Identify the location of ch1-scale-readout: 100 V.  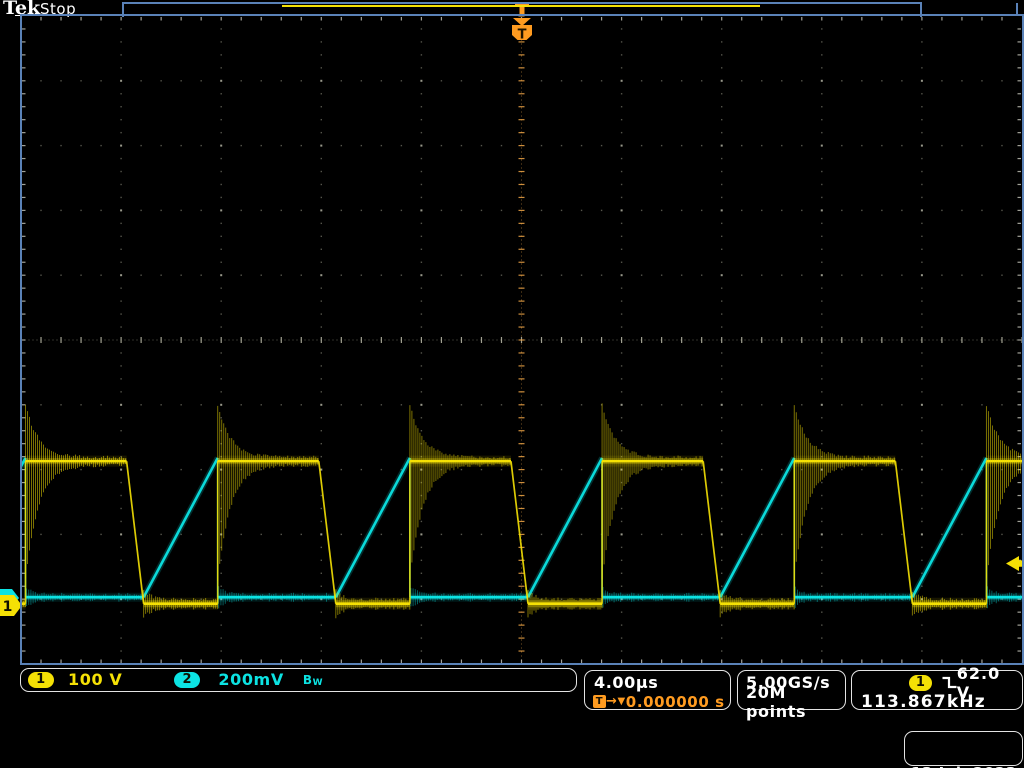
(95, 679).